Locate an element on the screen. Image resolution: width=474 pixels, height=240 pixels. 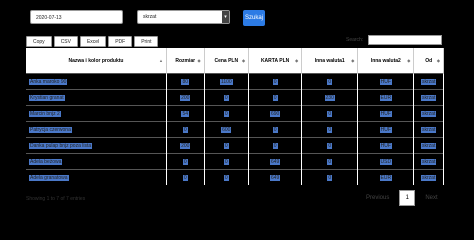
cell-value: USD is located at coordinates (386, 161).